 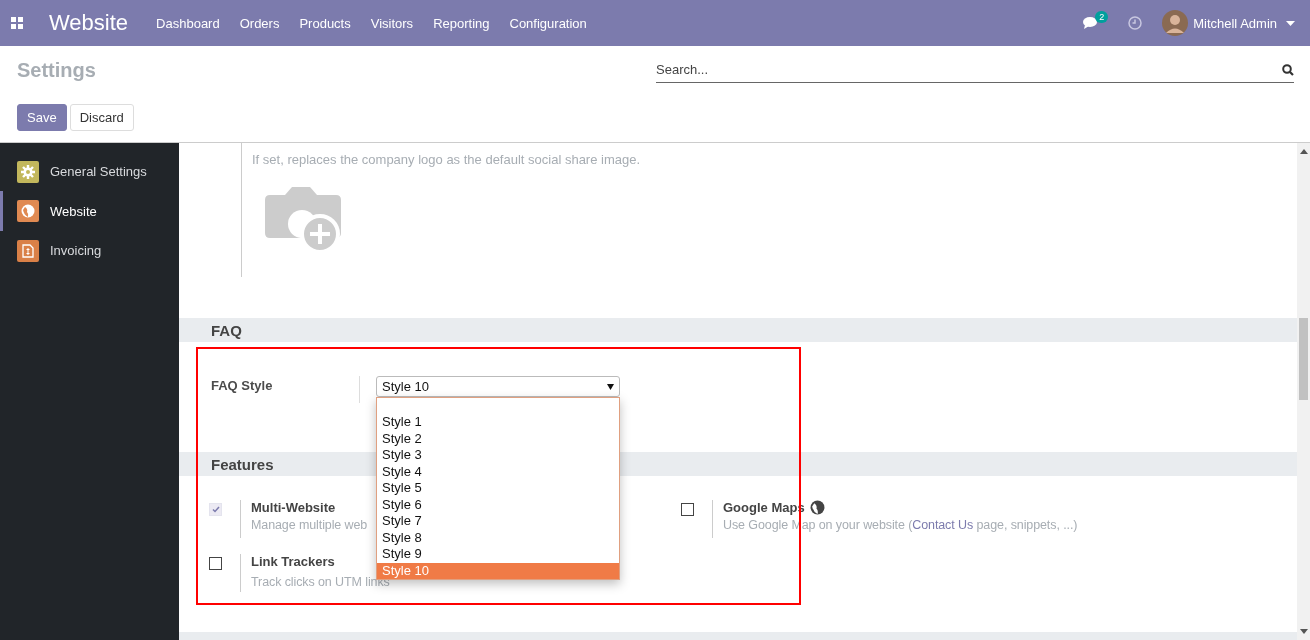 I want to click on search-icon, so click(x=1288, y=69).